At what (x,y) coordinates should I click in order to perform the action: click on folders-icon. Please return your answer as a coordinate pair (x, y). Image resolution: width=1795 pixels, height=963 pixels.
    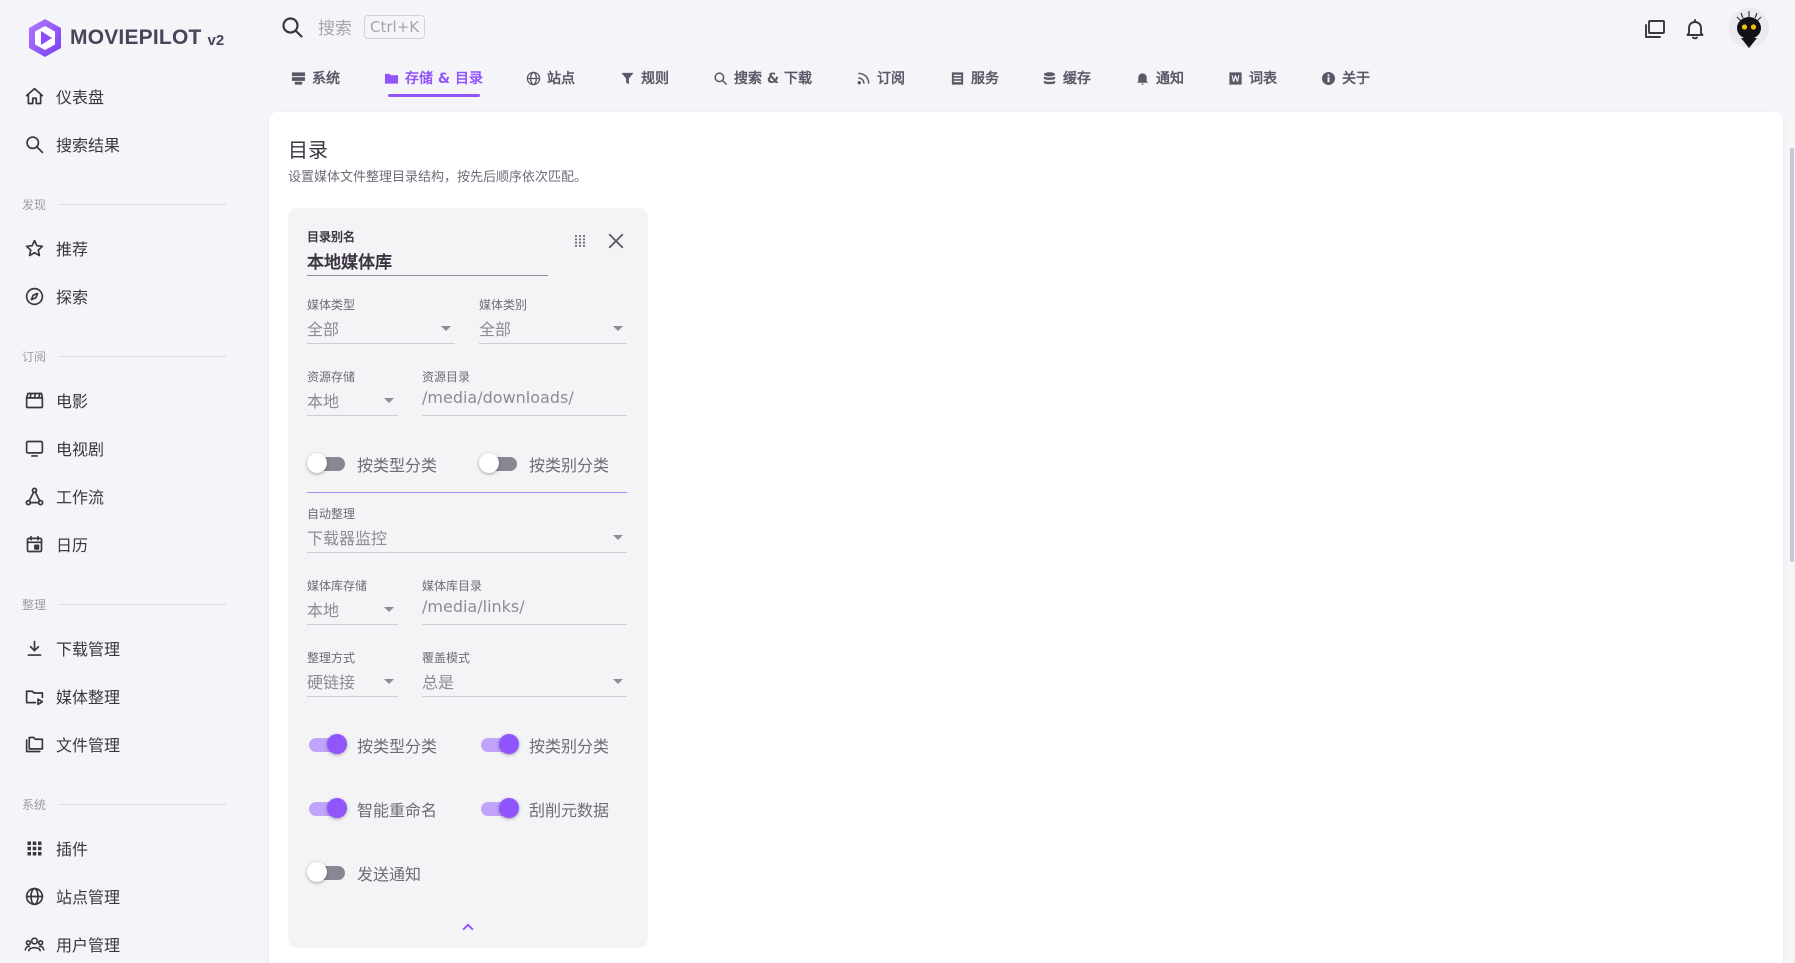
    Looking at the image, I should click on (34, 744).